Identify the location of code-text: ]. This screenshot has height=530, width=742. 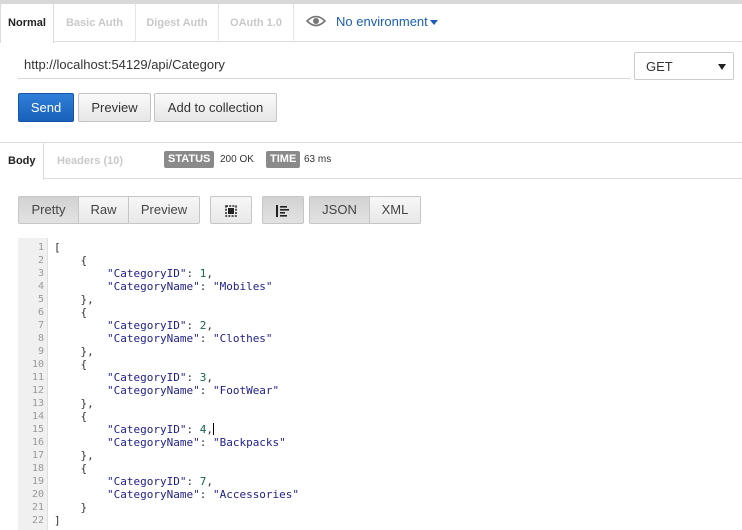
(57, 520).